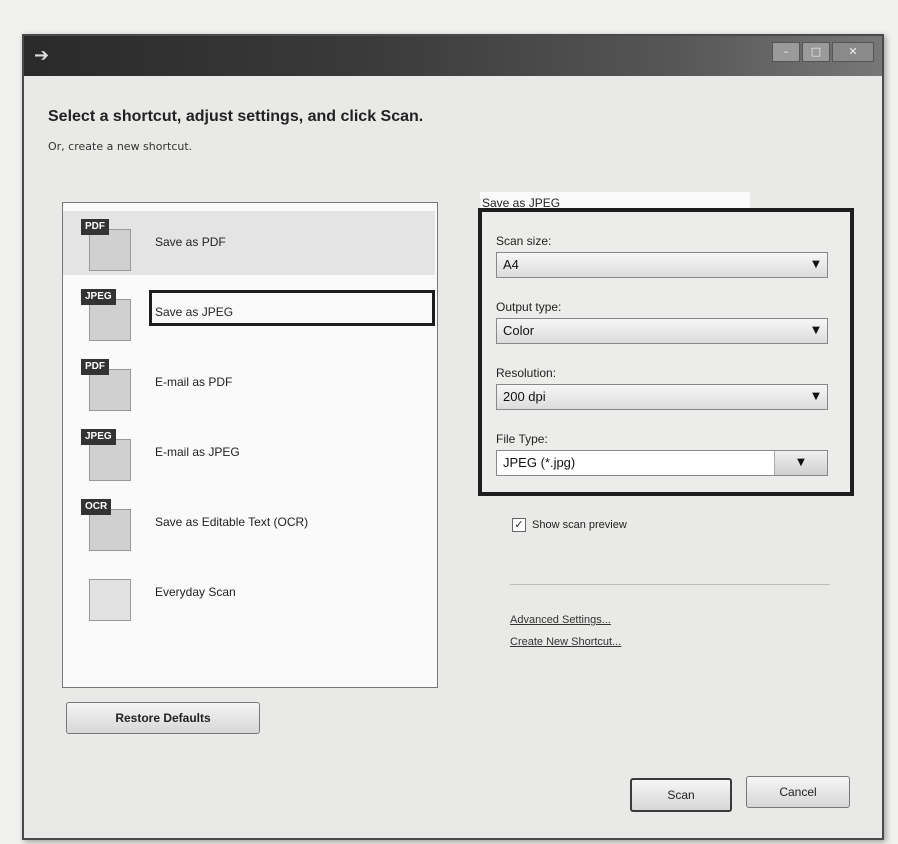  Describe the element at coordinates (681, 795) in the screenshot. I see `scan-button: Scan` at that location.